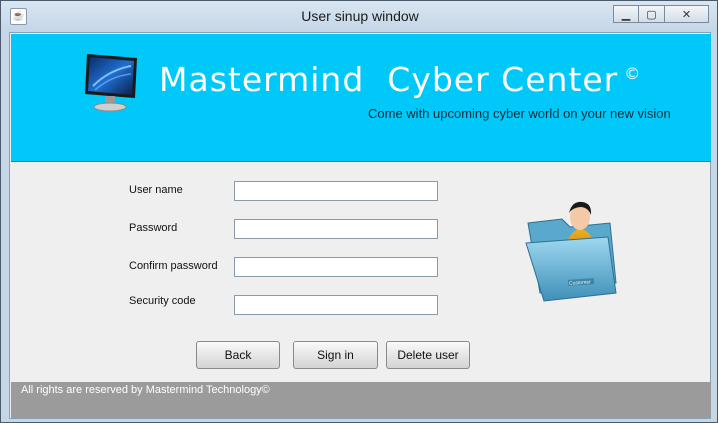  Describe the element at coordinates (336, 267) in the screenshot. I see `confirm-password-input` at that location.